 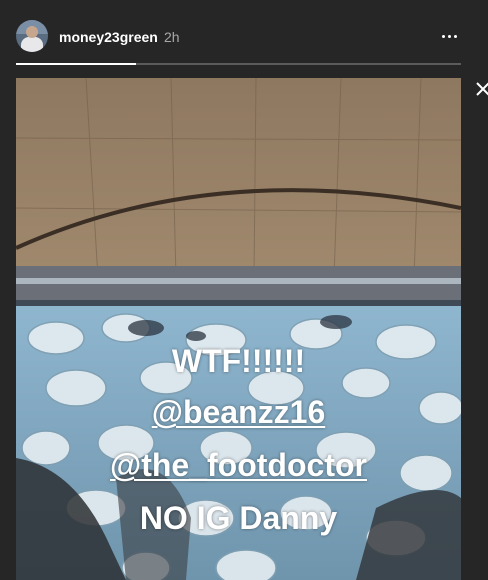 I want to click on close-icon, so click(x=481, y=89).